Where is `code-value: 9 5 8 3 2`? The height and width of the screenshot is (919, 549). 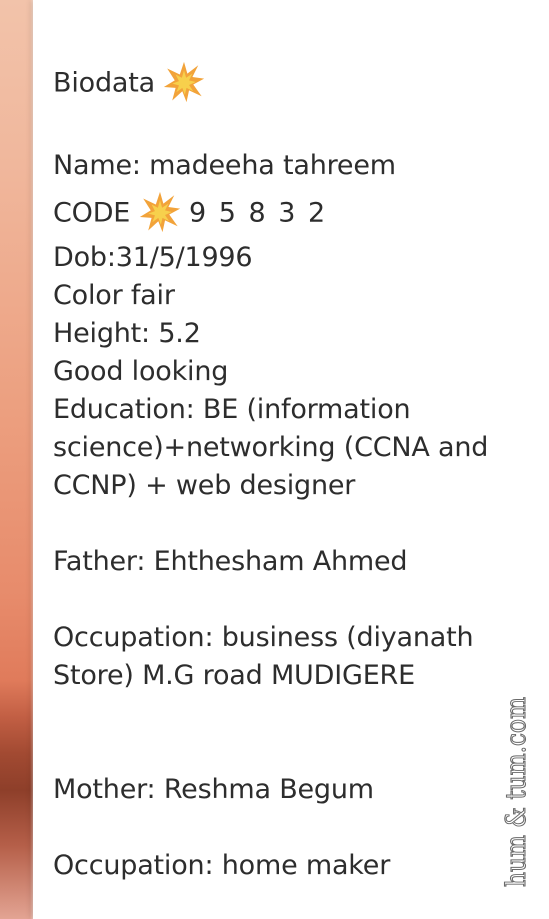 code-value: 9 5 8 3 2 is located at coordinates (258, 213).